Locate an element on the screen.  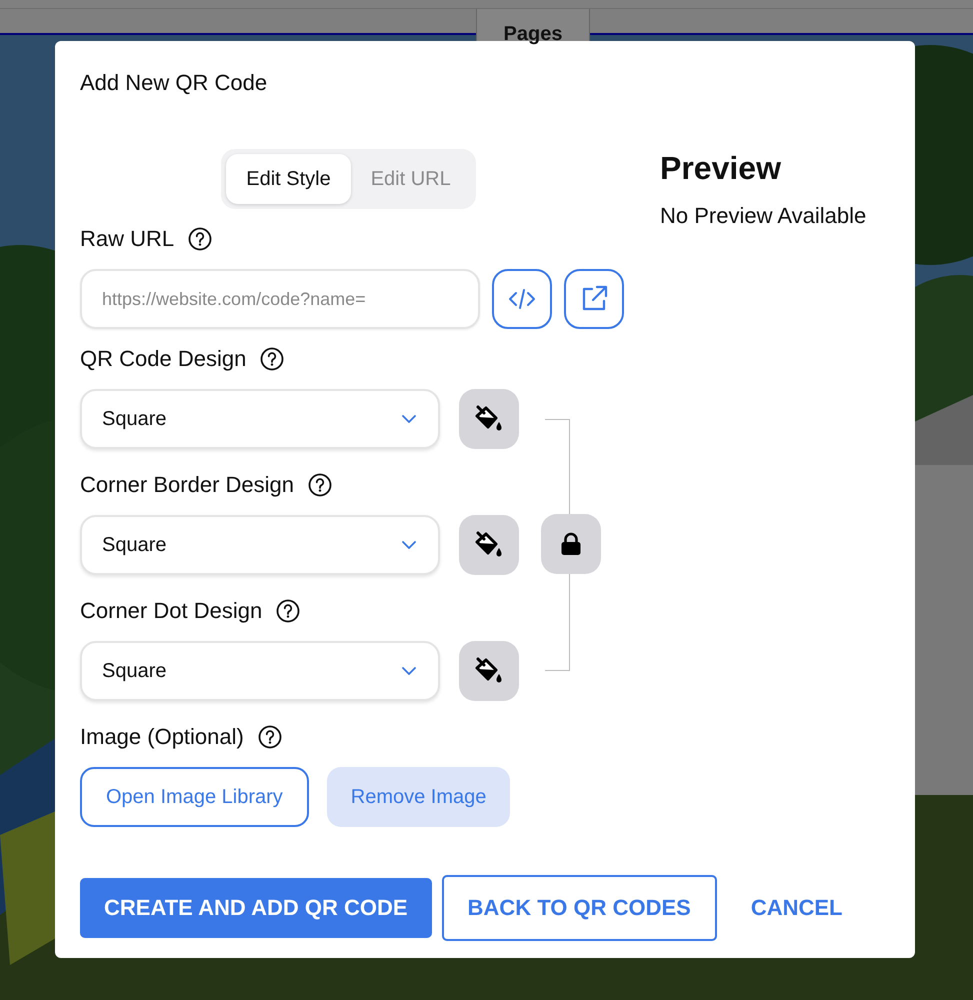
lock-icon is located at coordinates (571, 544).